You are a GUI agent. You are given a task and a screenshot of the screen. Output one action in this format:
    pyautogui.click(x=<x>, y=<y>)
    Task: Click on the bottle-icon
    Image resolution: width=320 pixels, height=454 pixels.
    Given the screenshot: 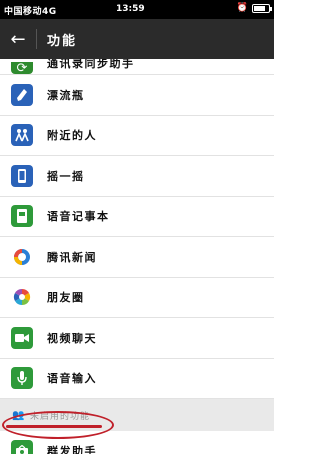 What is the action you would take?
    pyautogui.click(x=22, y=94)
    